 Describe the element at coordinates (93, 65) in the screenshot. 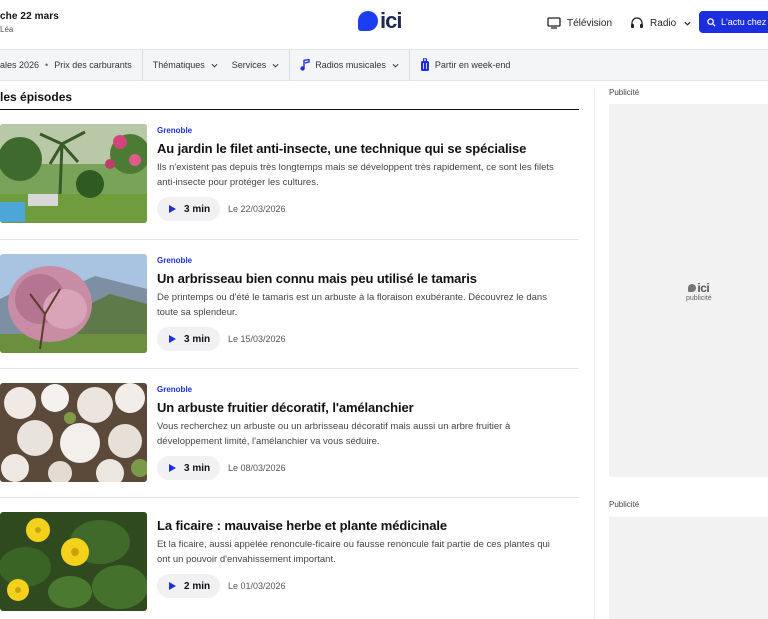

I see `subnav-fuel-prices: Prix des carburants` at that location.